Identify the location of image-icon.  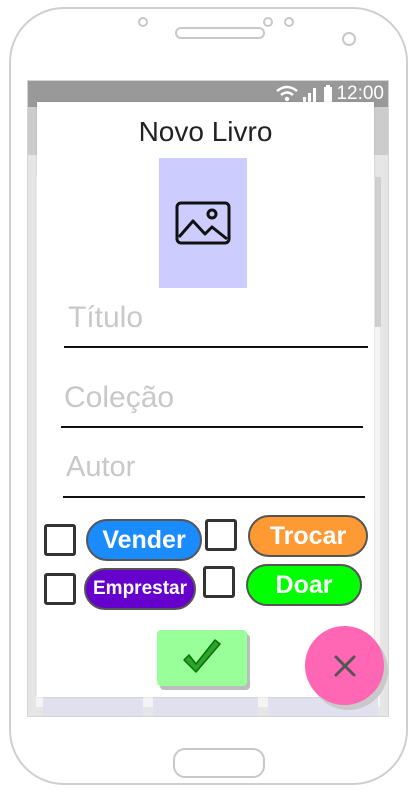
(203, 223).